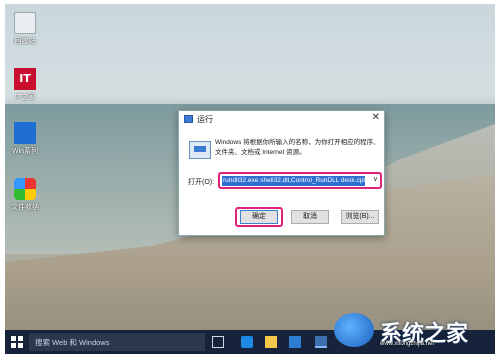  What do you see at coordinates (205, 119) in the screenshot?
I see `dialog-title: 运行` at bounding box center [205, 119].